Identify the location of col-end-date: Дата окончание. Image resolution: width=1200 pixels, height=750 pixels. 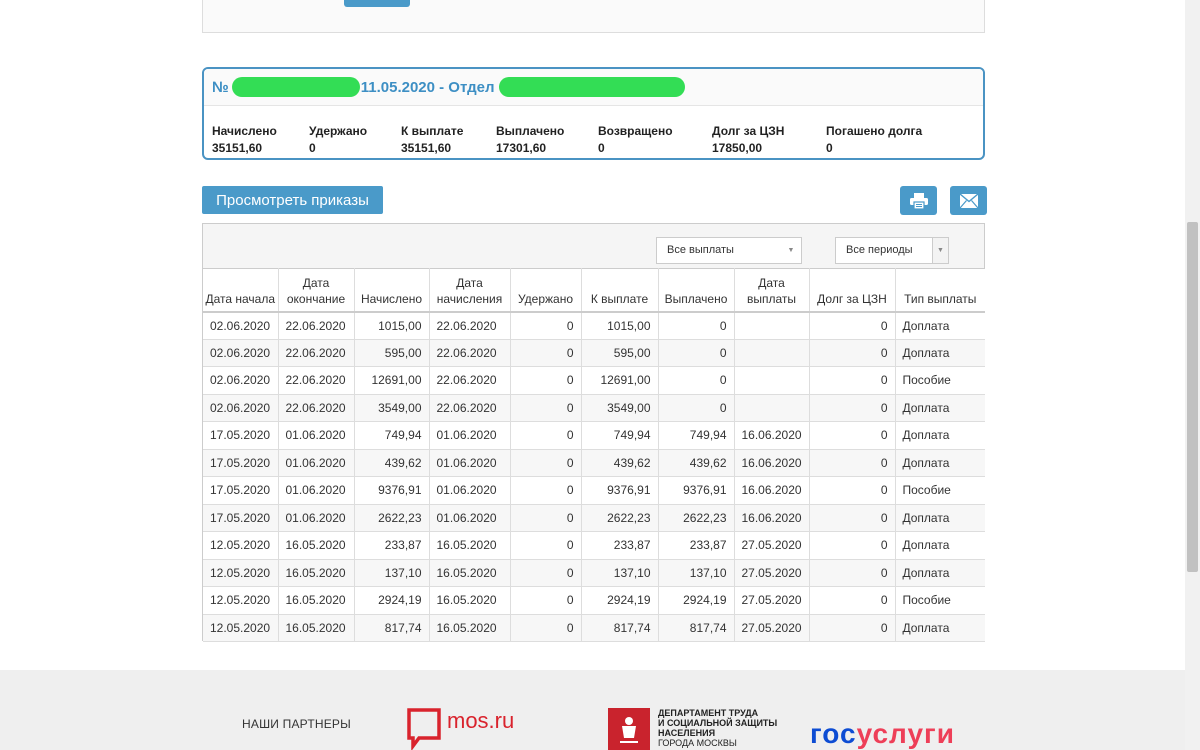
(316, 290).